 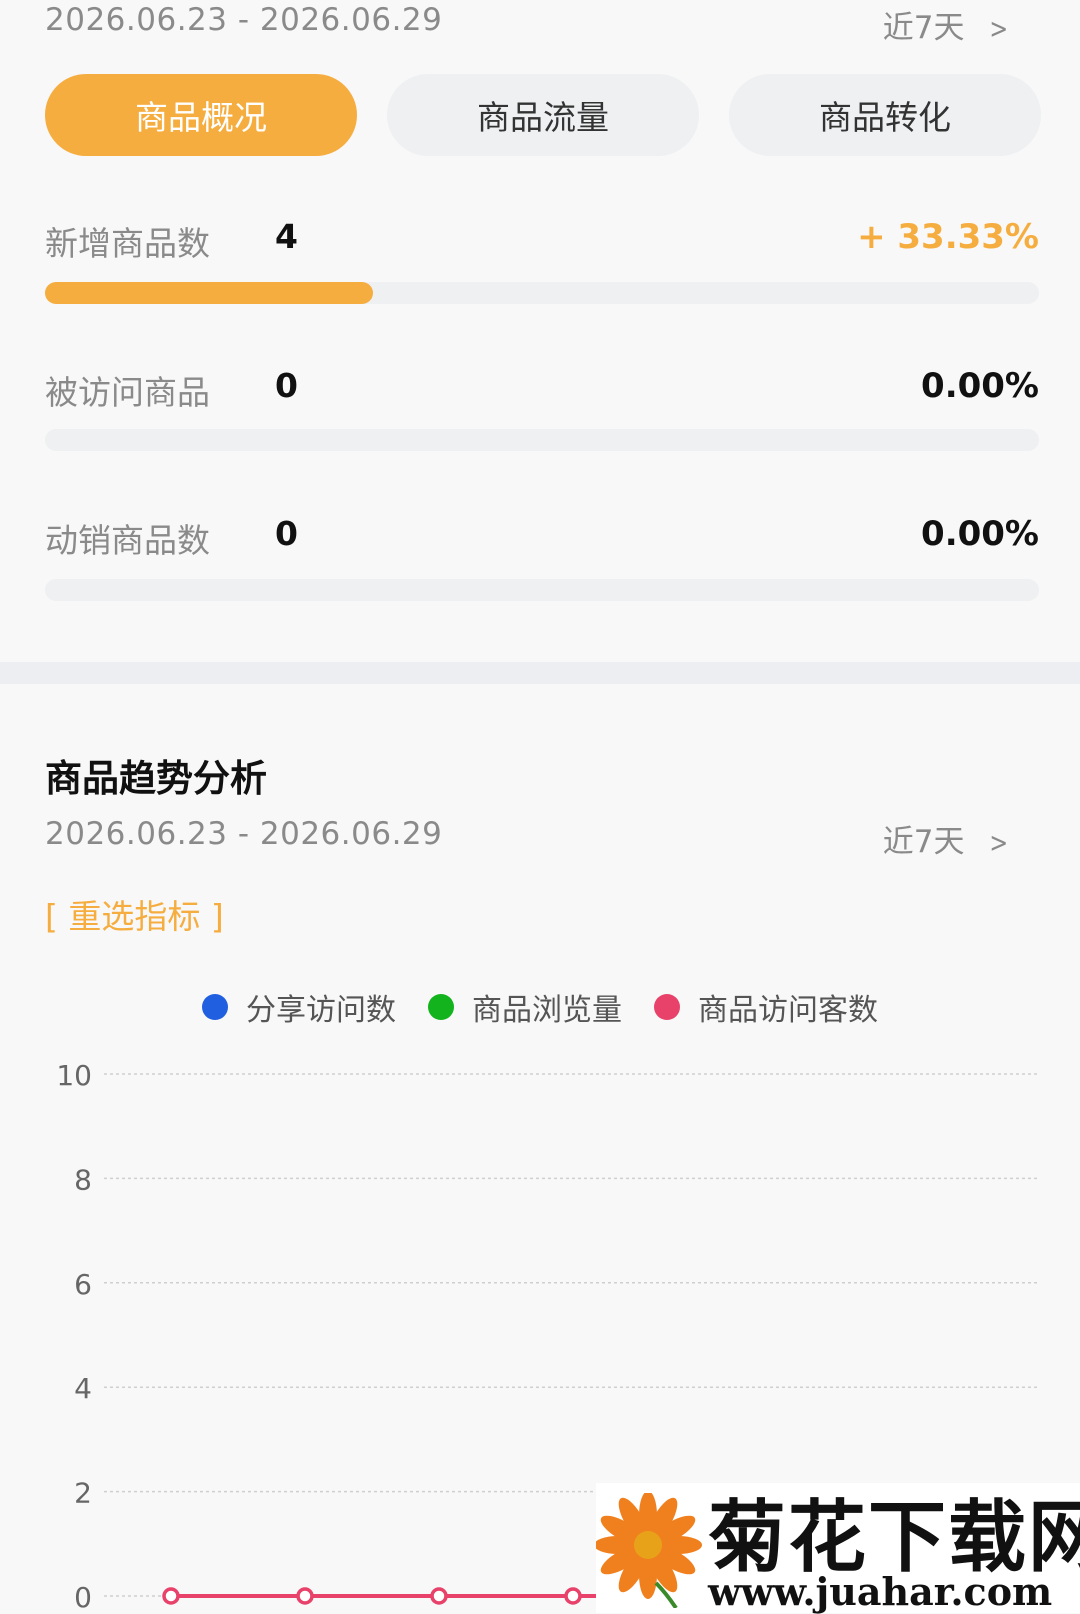 I want to click on reselect-metrics-link: [ 重选指标 ], so click(x=134, y=914).